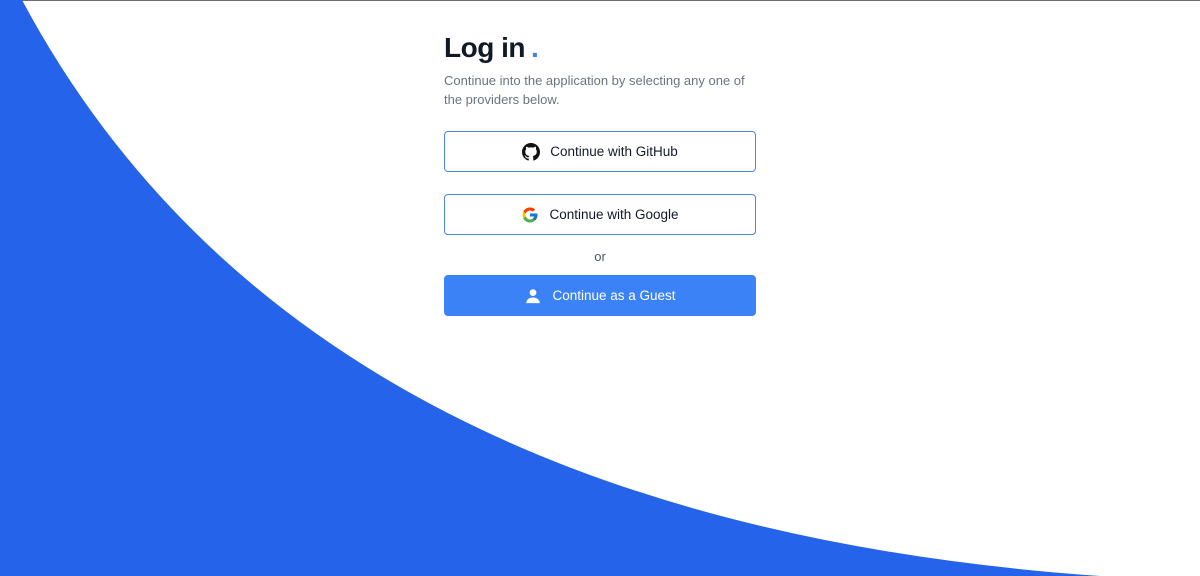  What do you see at coordinates (614, 151) in the screenshot?
I see `github-login-label: Continue with GitHub` at bounding box center [614, 151].